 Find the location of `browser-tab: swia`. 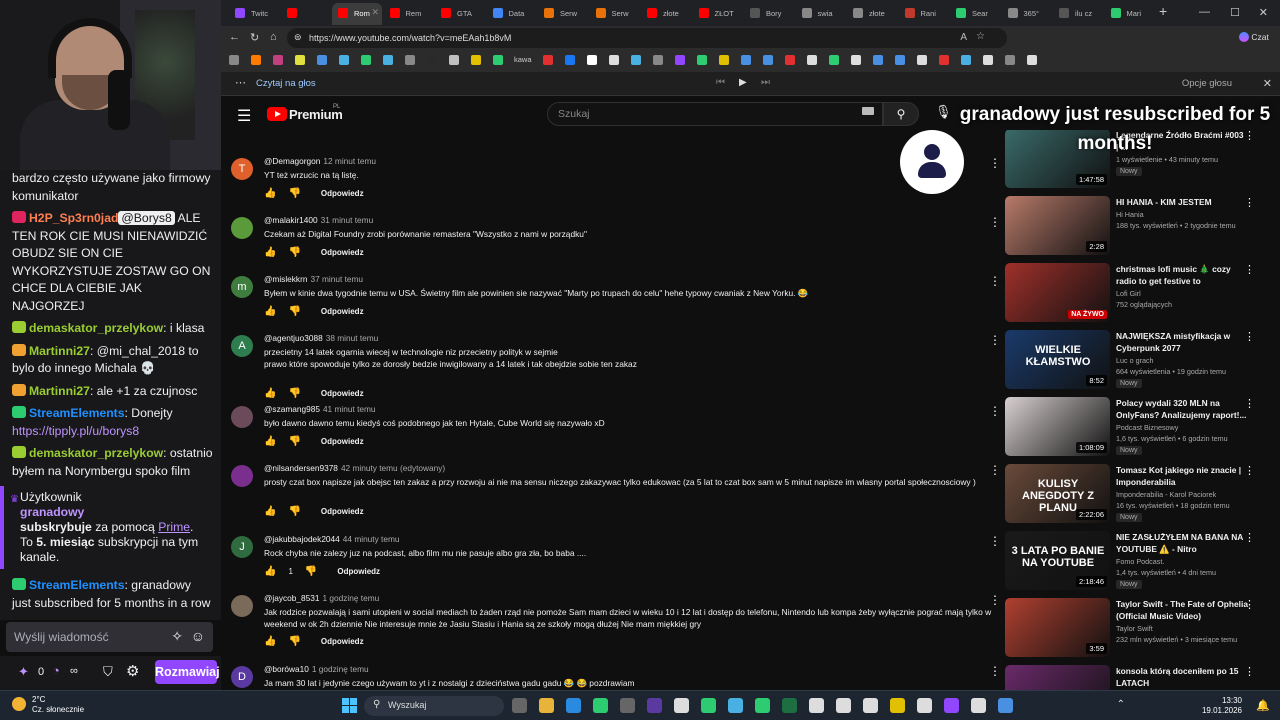

browser-tab: swia is located at coordinates (821, 14).